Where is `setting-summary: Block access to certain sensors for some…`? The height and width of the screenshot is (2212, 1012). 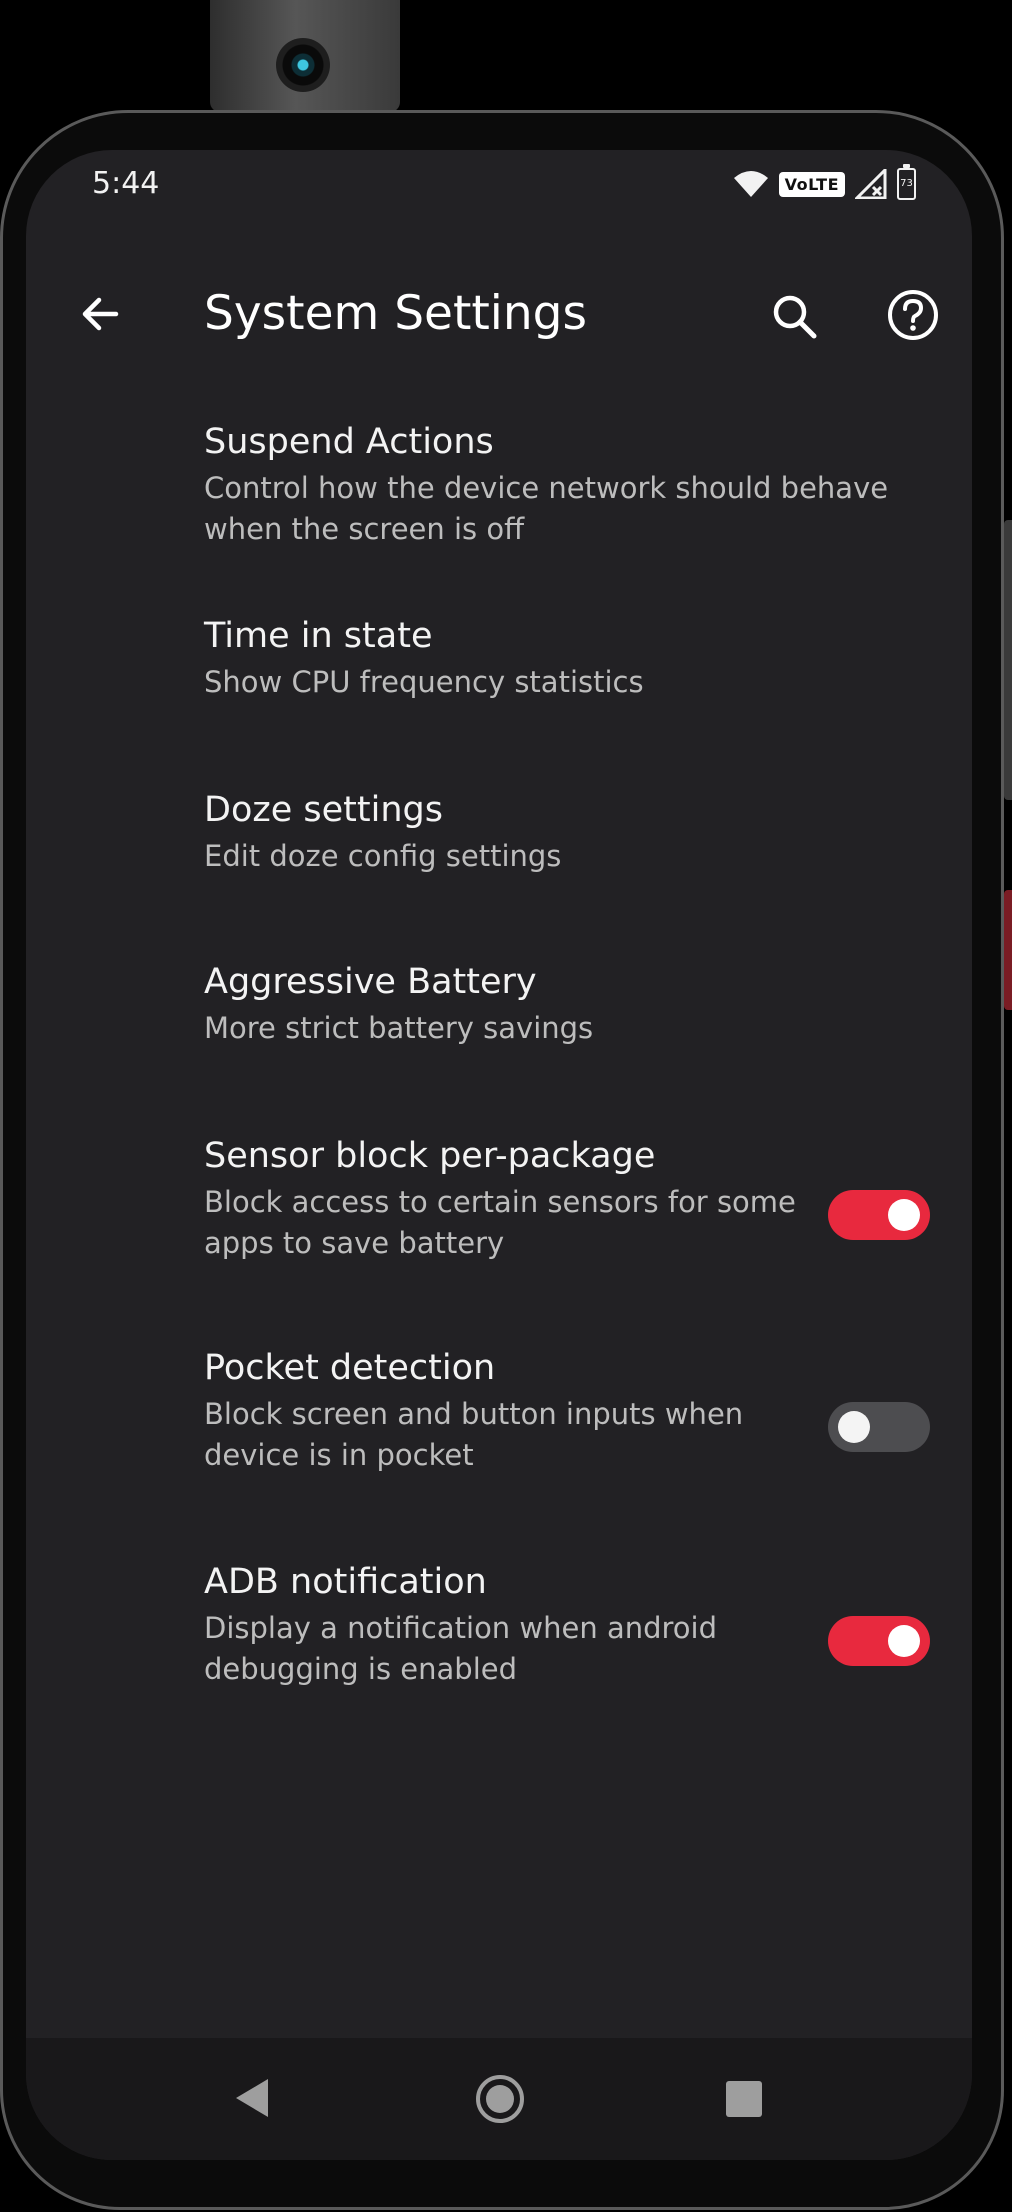
setting-summary: Block access to certain sensors for some… is located at coordinates (500, 1222).